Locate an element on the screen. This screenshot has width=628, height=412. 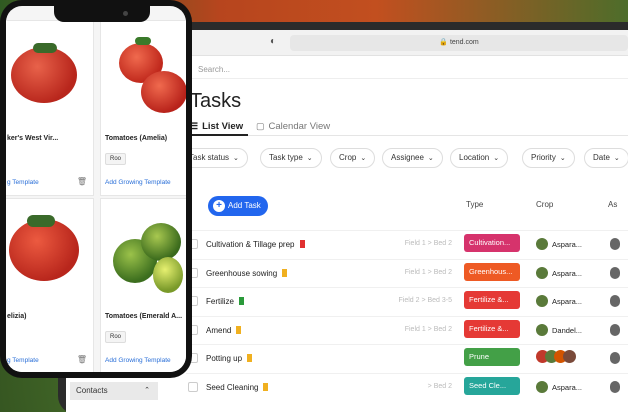
filter-assignee: Assignee ⌄ is located at coordinates (412, 158).